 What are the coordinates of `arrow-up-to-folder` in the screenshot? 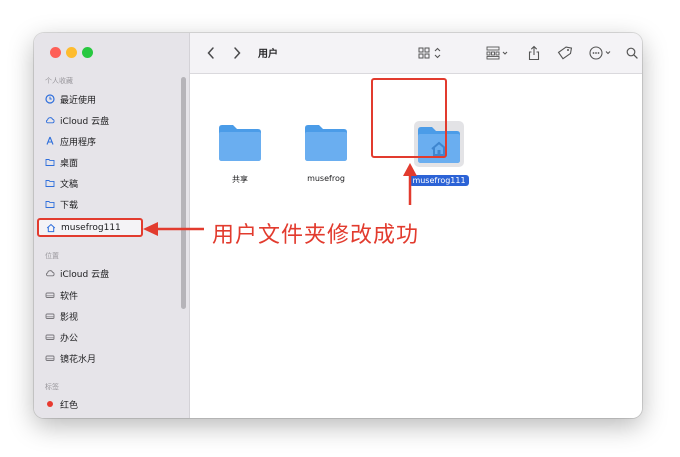 It's located at (410, 184).